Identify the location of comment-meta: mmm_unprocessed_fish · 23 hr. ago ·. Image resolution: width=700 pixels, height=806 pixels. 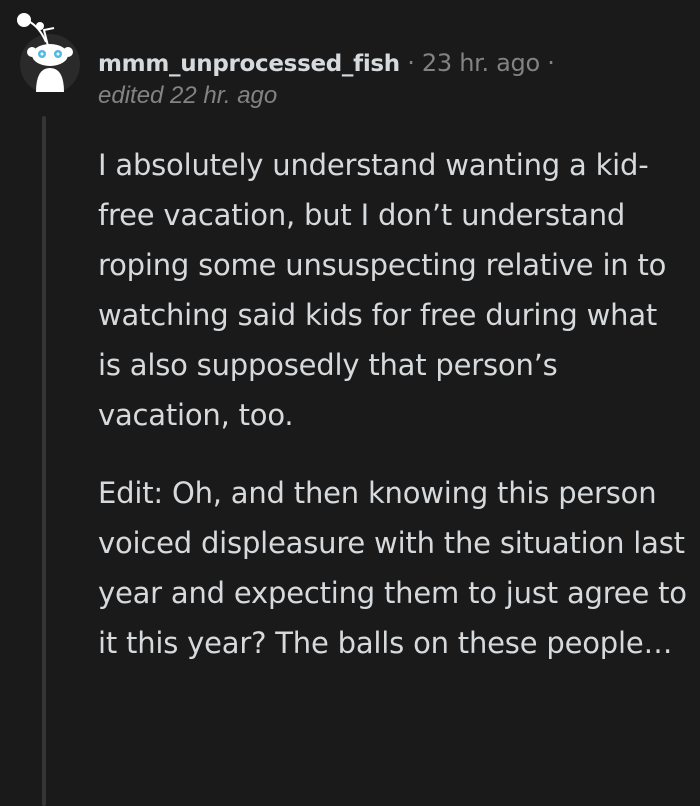
(326, 63).